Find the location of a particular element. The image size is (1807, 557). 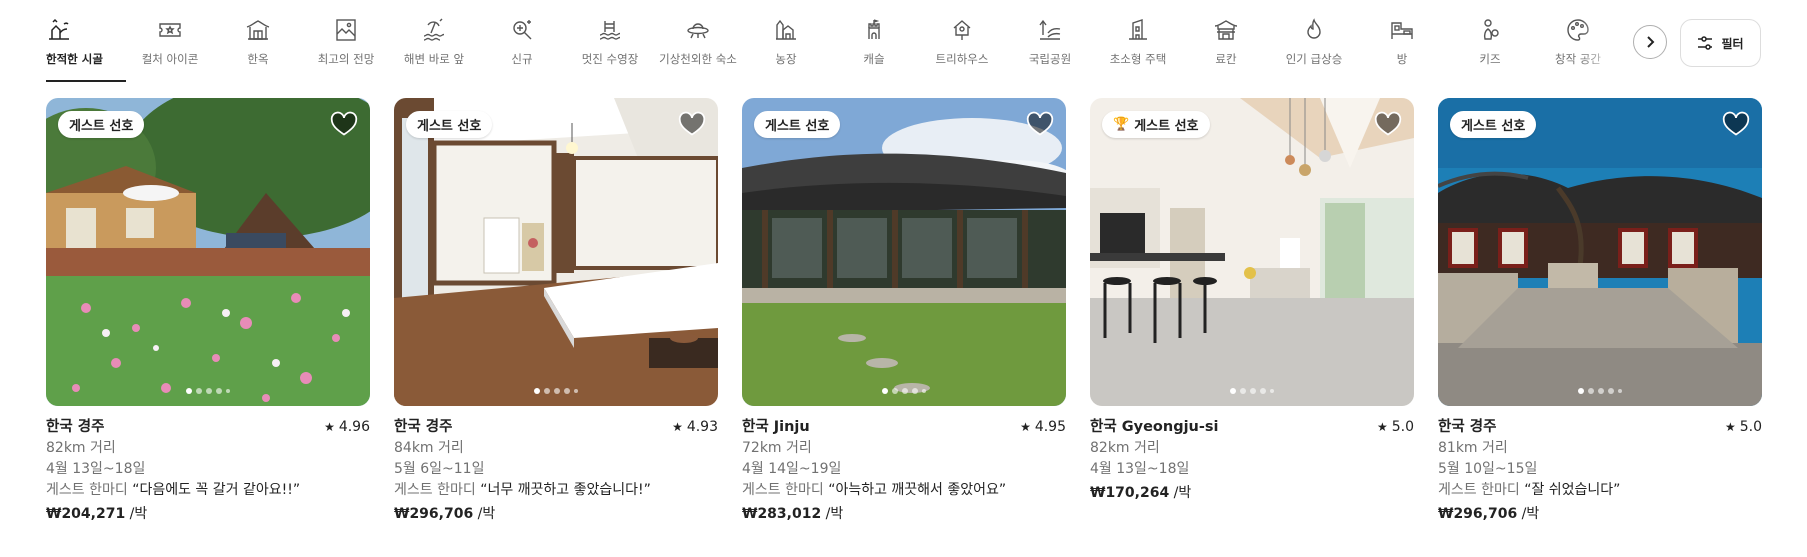

review-text: “다음에도 꼭 갈거 같아요!!” is located at coordinates (216, 490).